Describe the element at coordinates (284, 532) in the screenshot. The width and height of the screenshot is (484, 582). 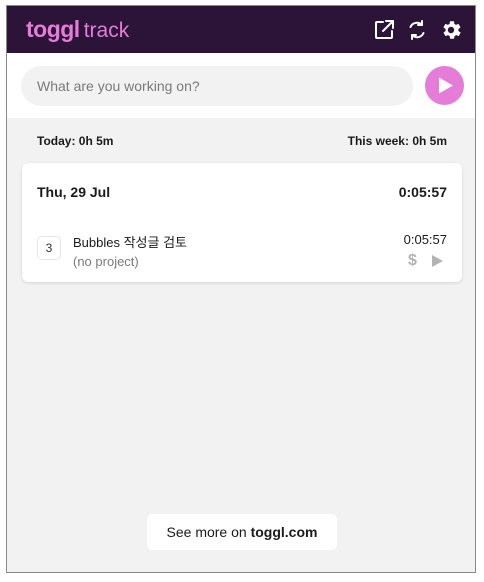
I see `see-more-link: toggl.com` at that location.